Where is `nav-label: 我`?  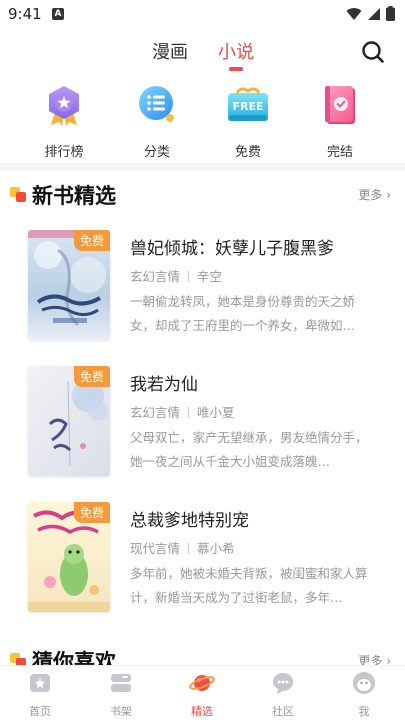
nav-label: 我 is located at coordinates (364, 711).